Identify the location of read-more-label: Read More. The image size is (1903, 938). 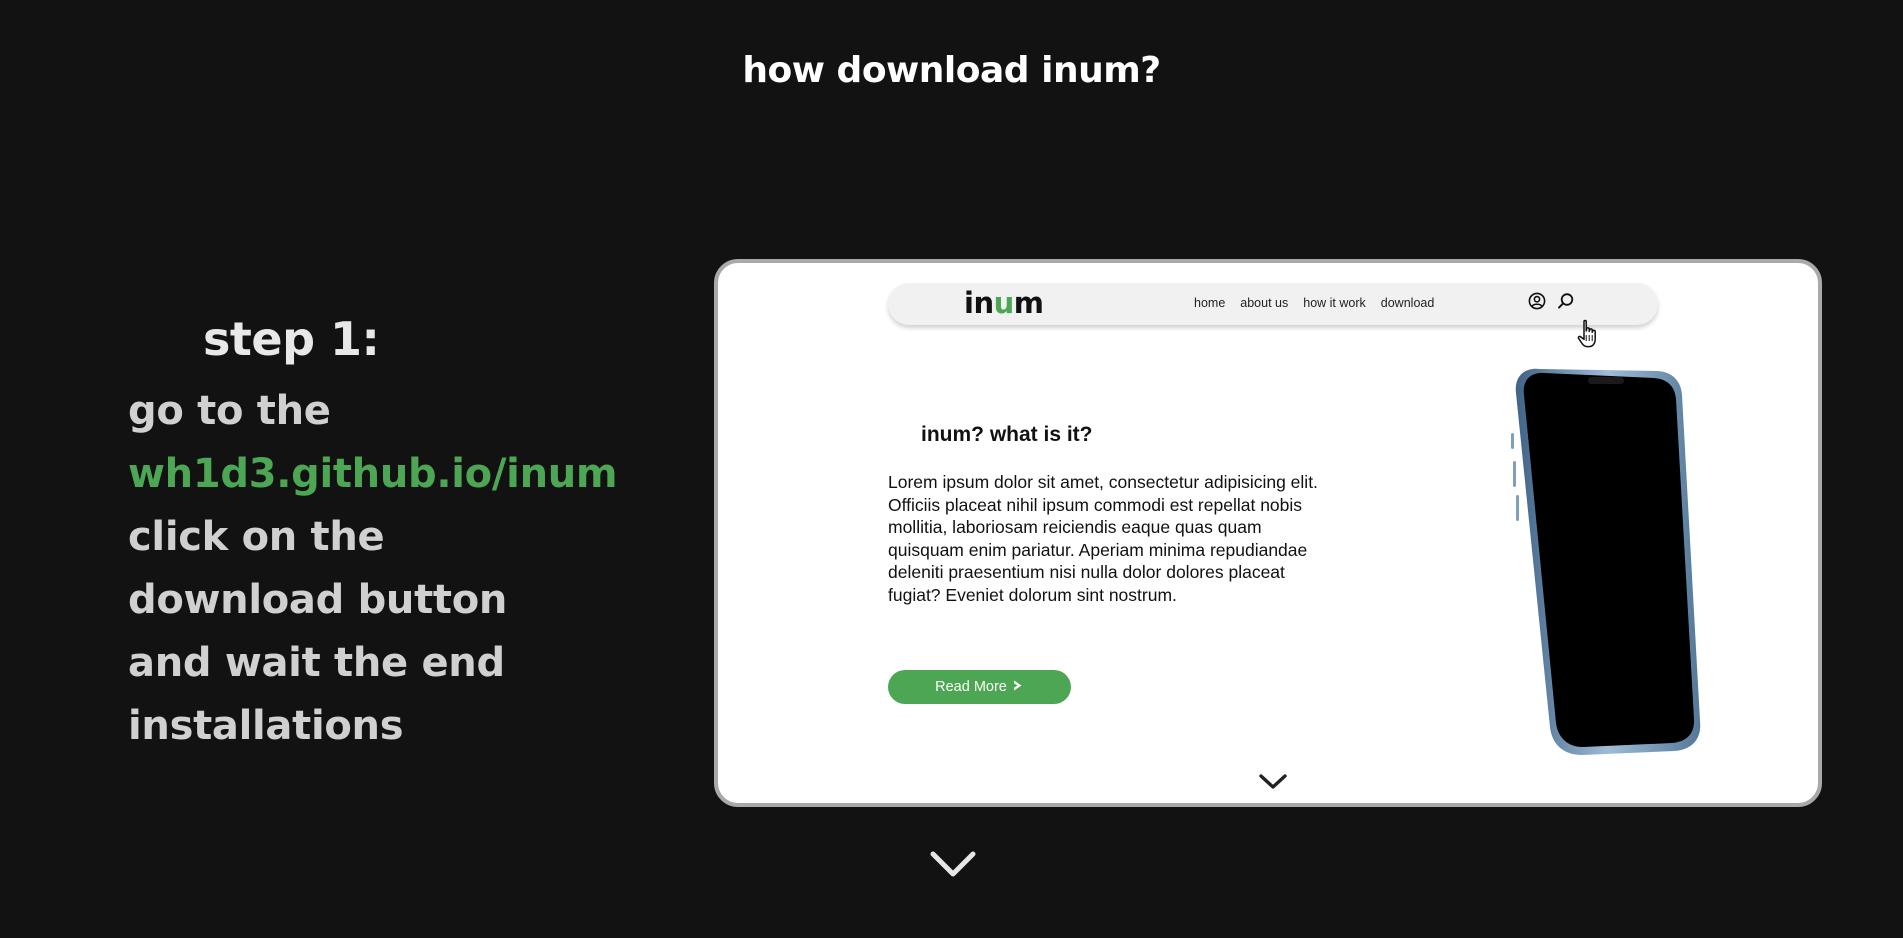
(971, 687).